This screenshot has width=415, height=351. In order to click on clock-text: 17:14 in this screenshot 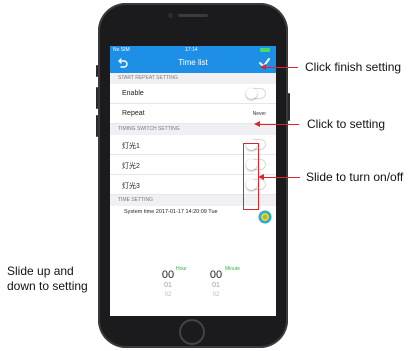, I will do `click(191, 50)`.